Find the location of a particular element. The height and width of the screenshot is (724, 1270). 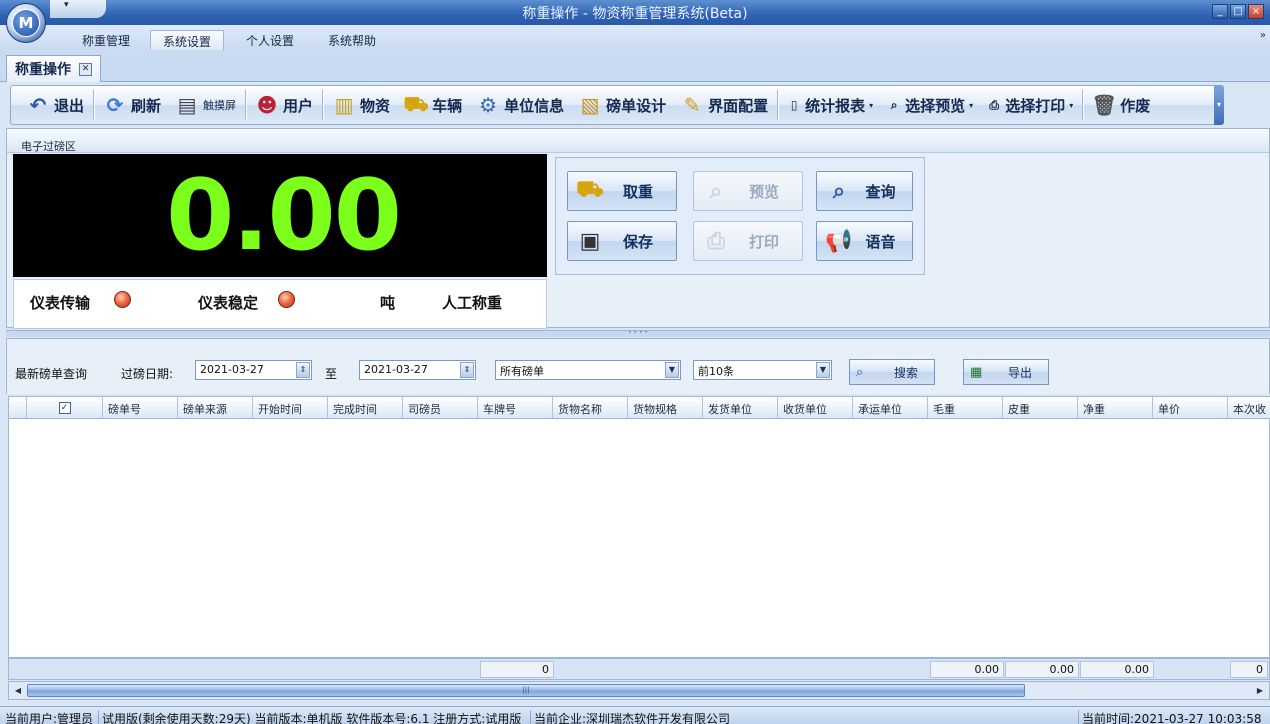

tab-weighing-operation: 称重操作 ✕ is located at coordinates (53, 68).